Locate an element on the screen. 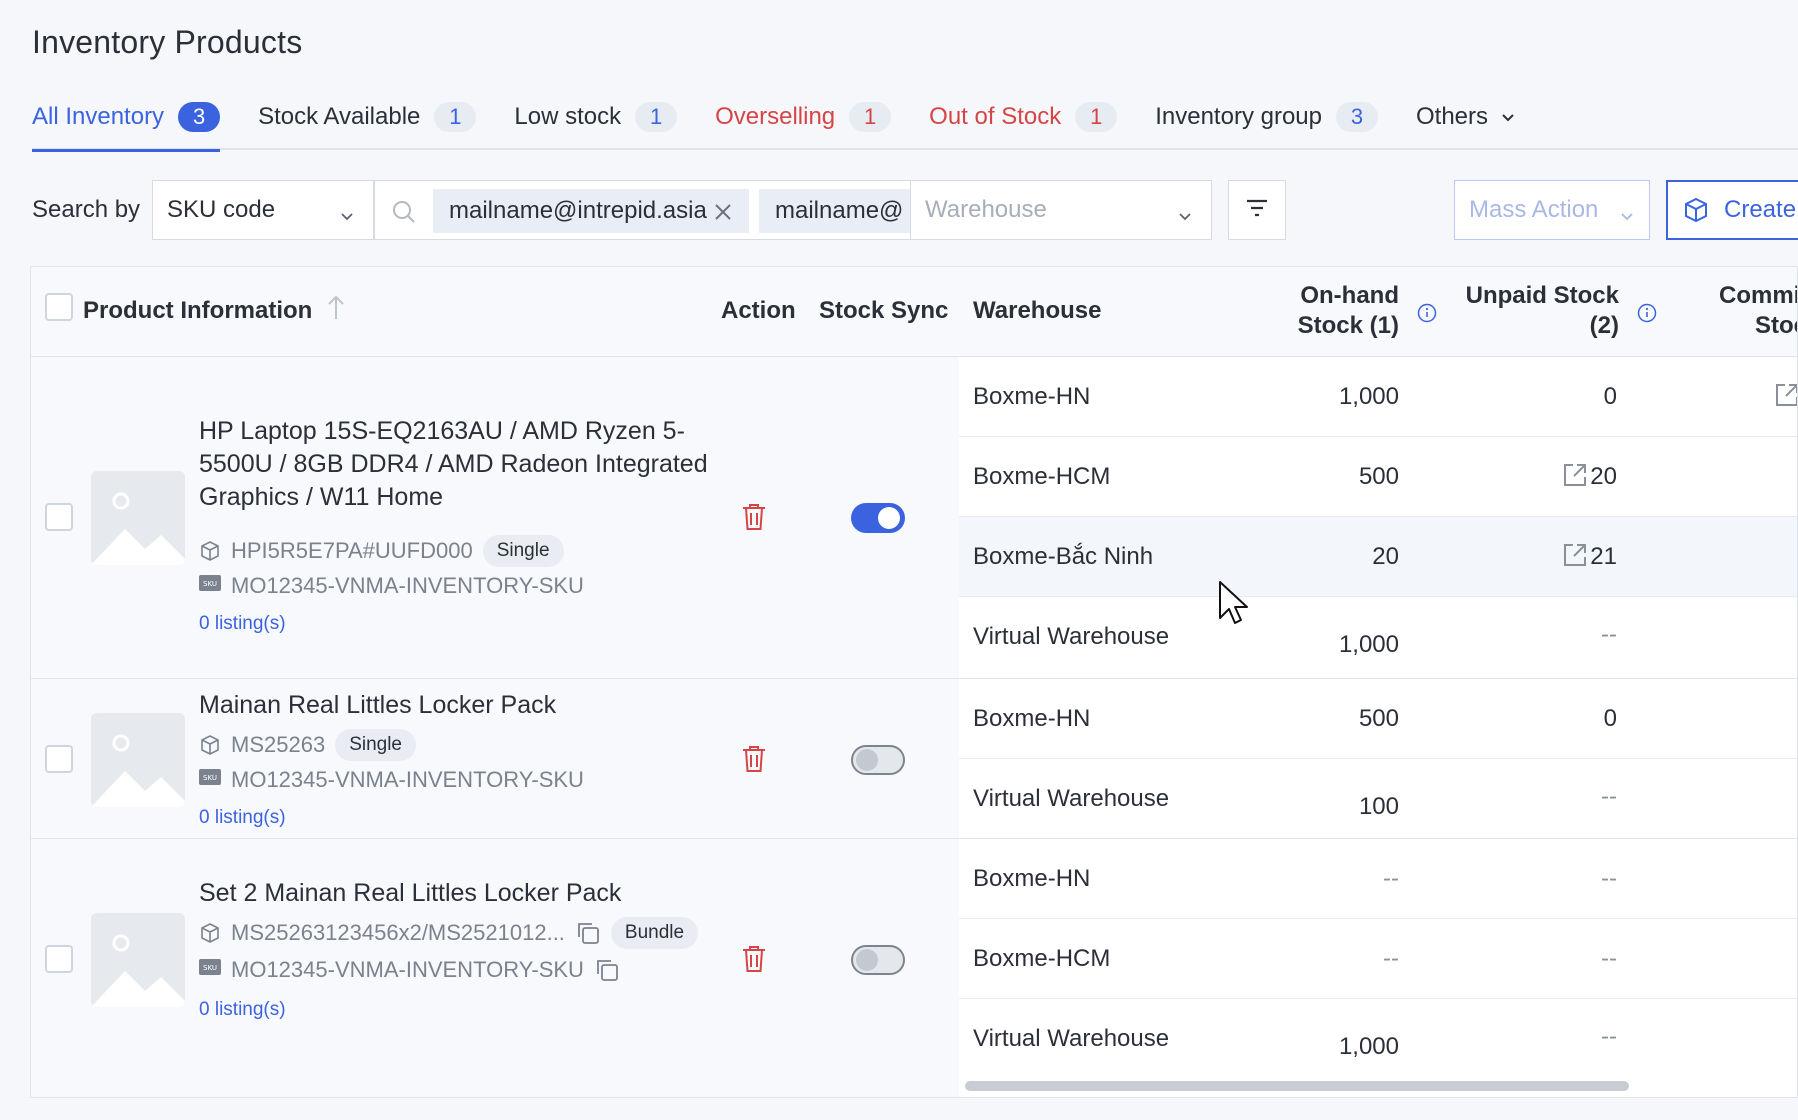  tab-overselling: Overselling 1 is located at coordinates (803, 117).